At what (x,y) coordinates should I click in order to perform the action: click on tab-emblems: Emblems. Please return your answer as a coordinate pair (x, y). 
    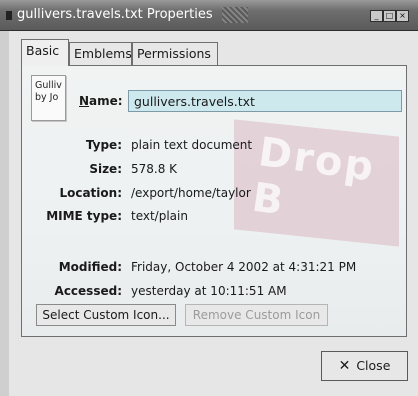
    Looking at the image, I should click on (100, 53).